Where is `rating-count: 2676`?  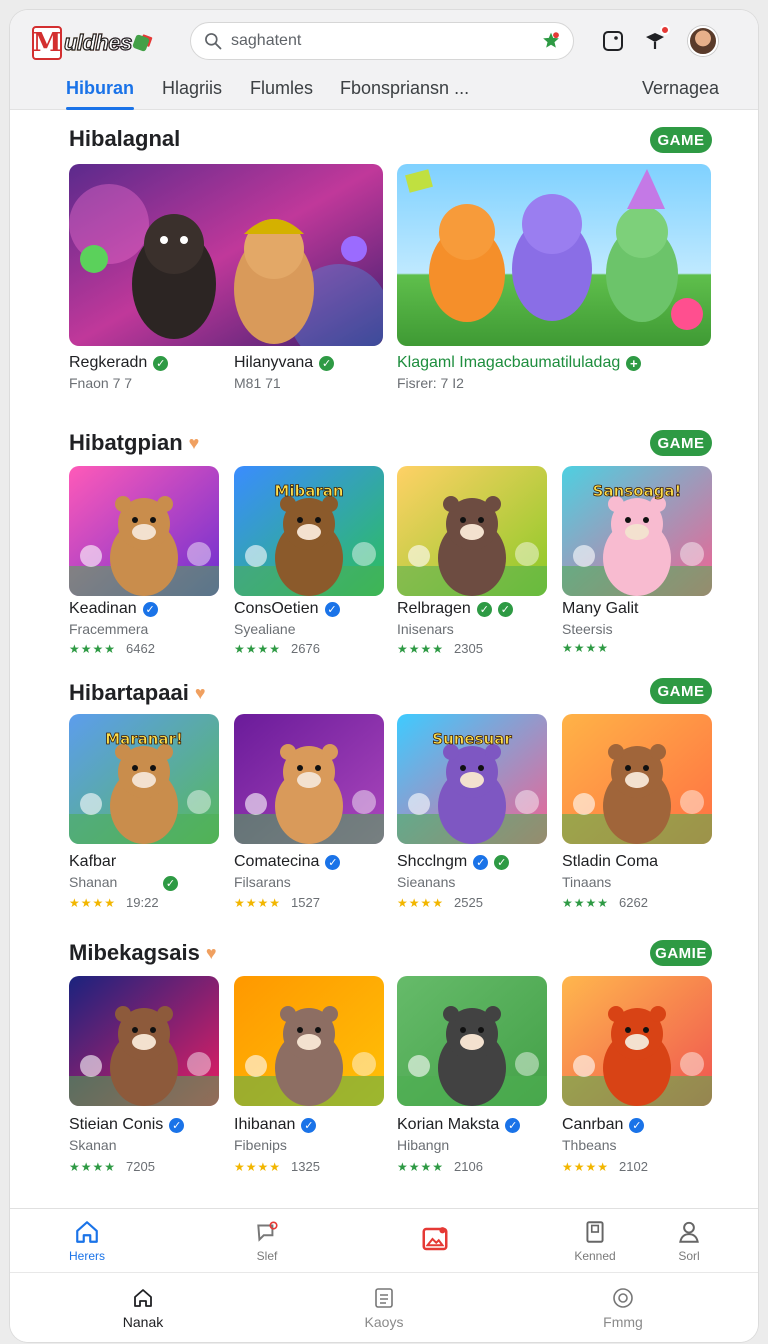
rating-count: 2676 is located at coordinates (305, 648).